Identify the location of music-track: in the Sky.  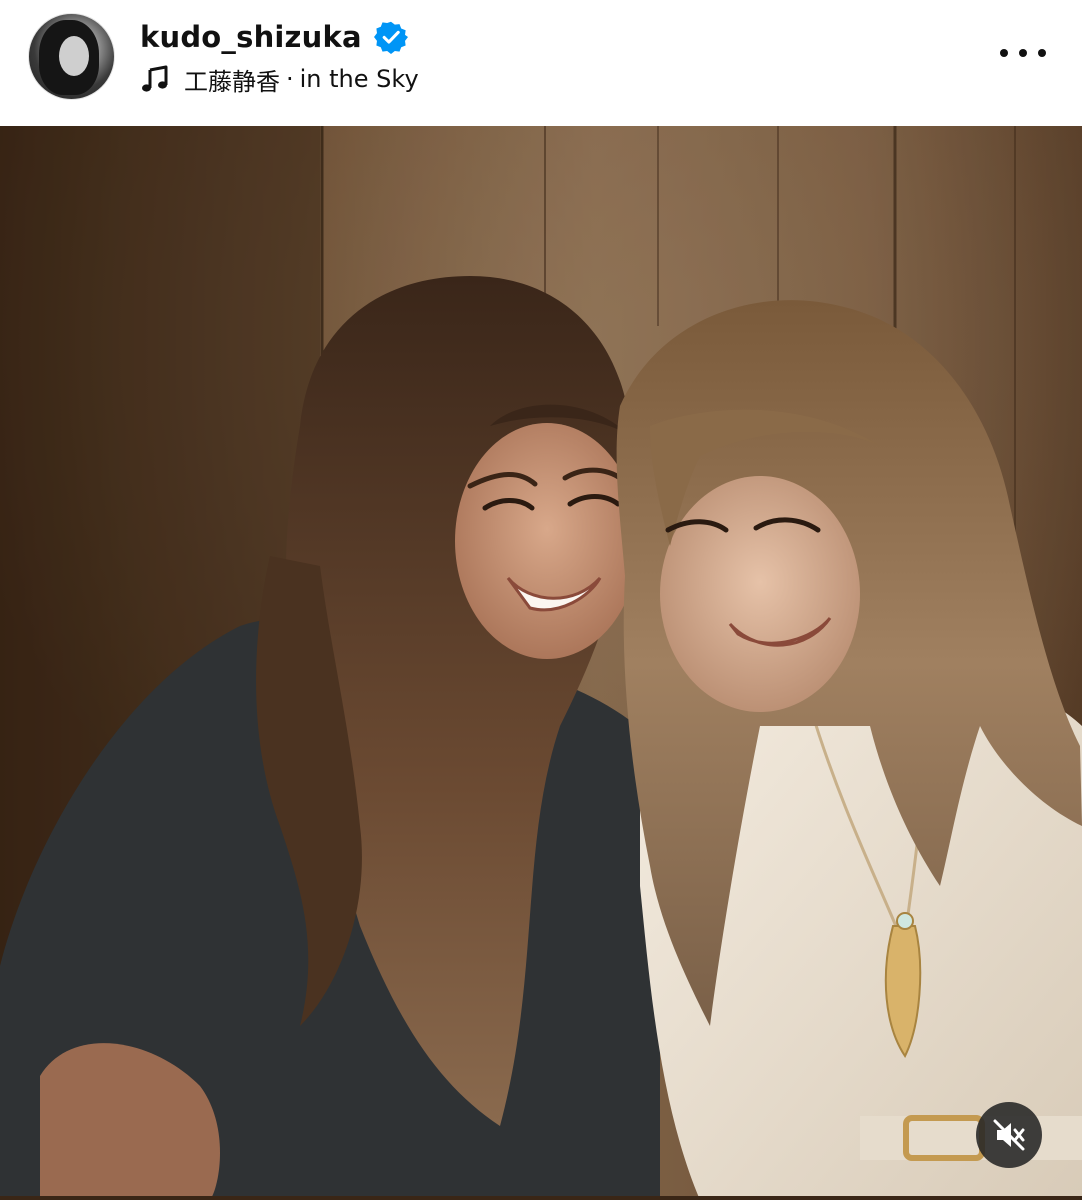
(359, 79).